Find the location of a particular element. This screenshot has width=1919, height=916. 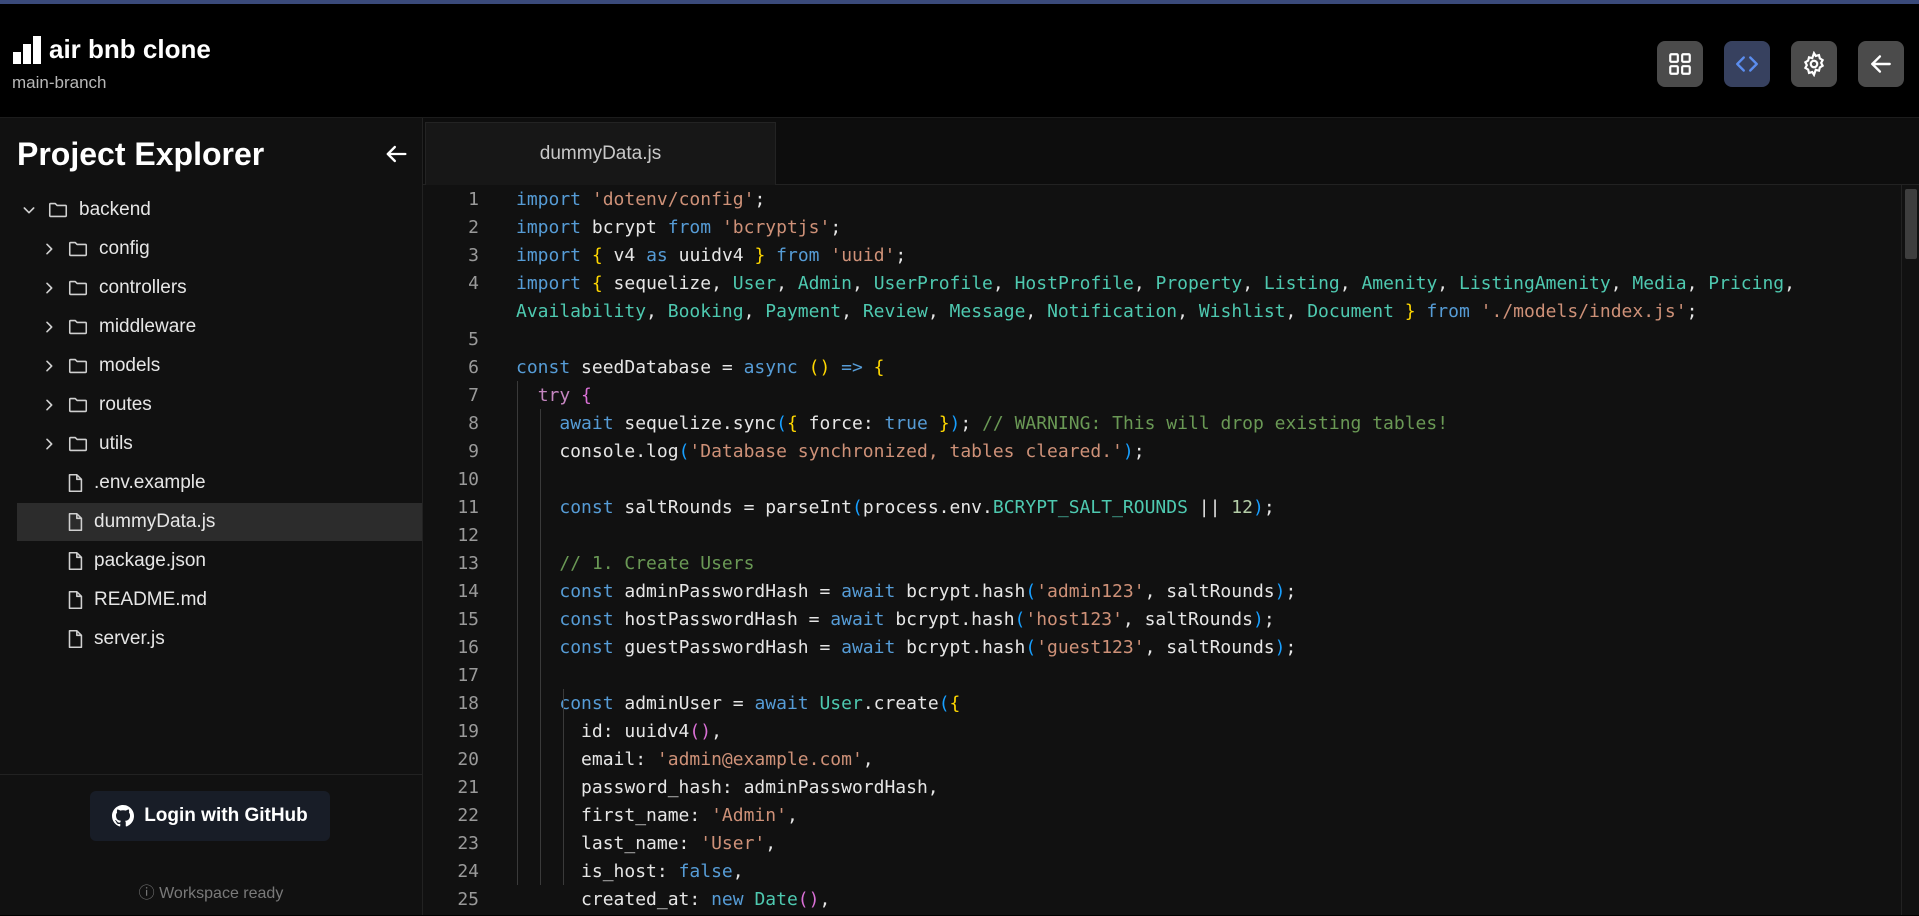

folder-item-middleware: middleware is located at coordinates (219, 327).